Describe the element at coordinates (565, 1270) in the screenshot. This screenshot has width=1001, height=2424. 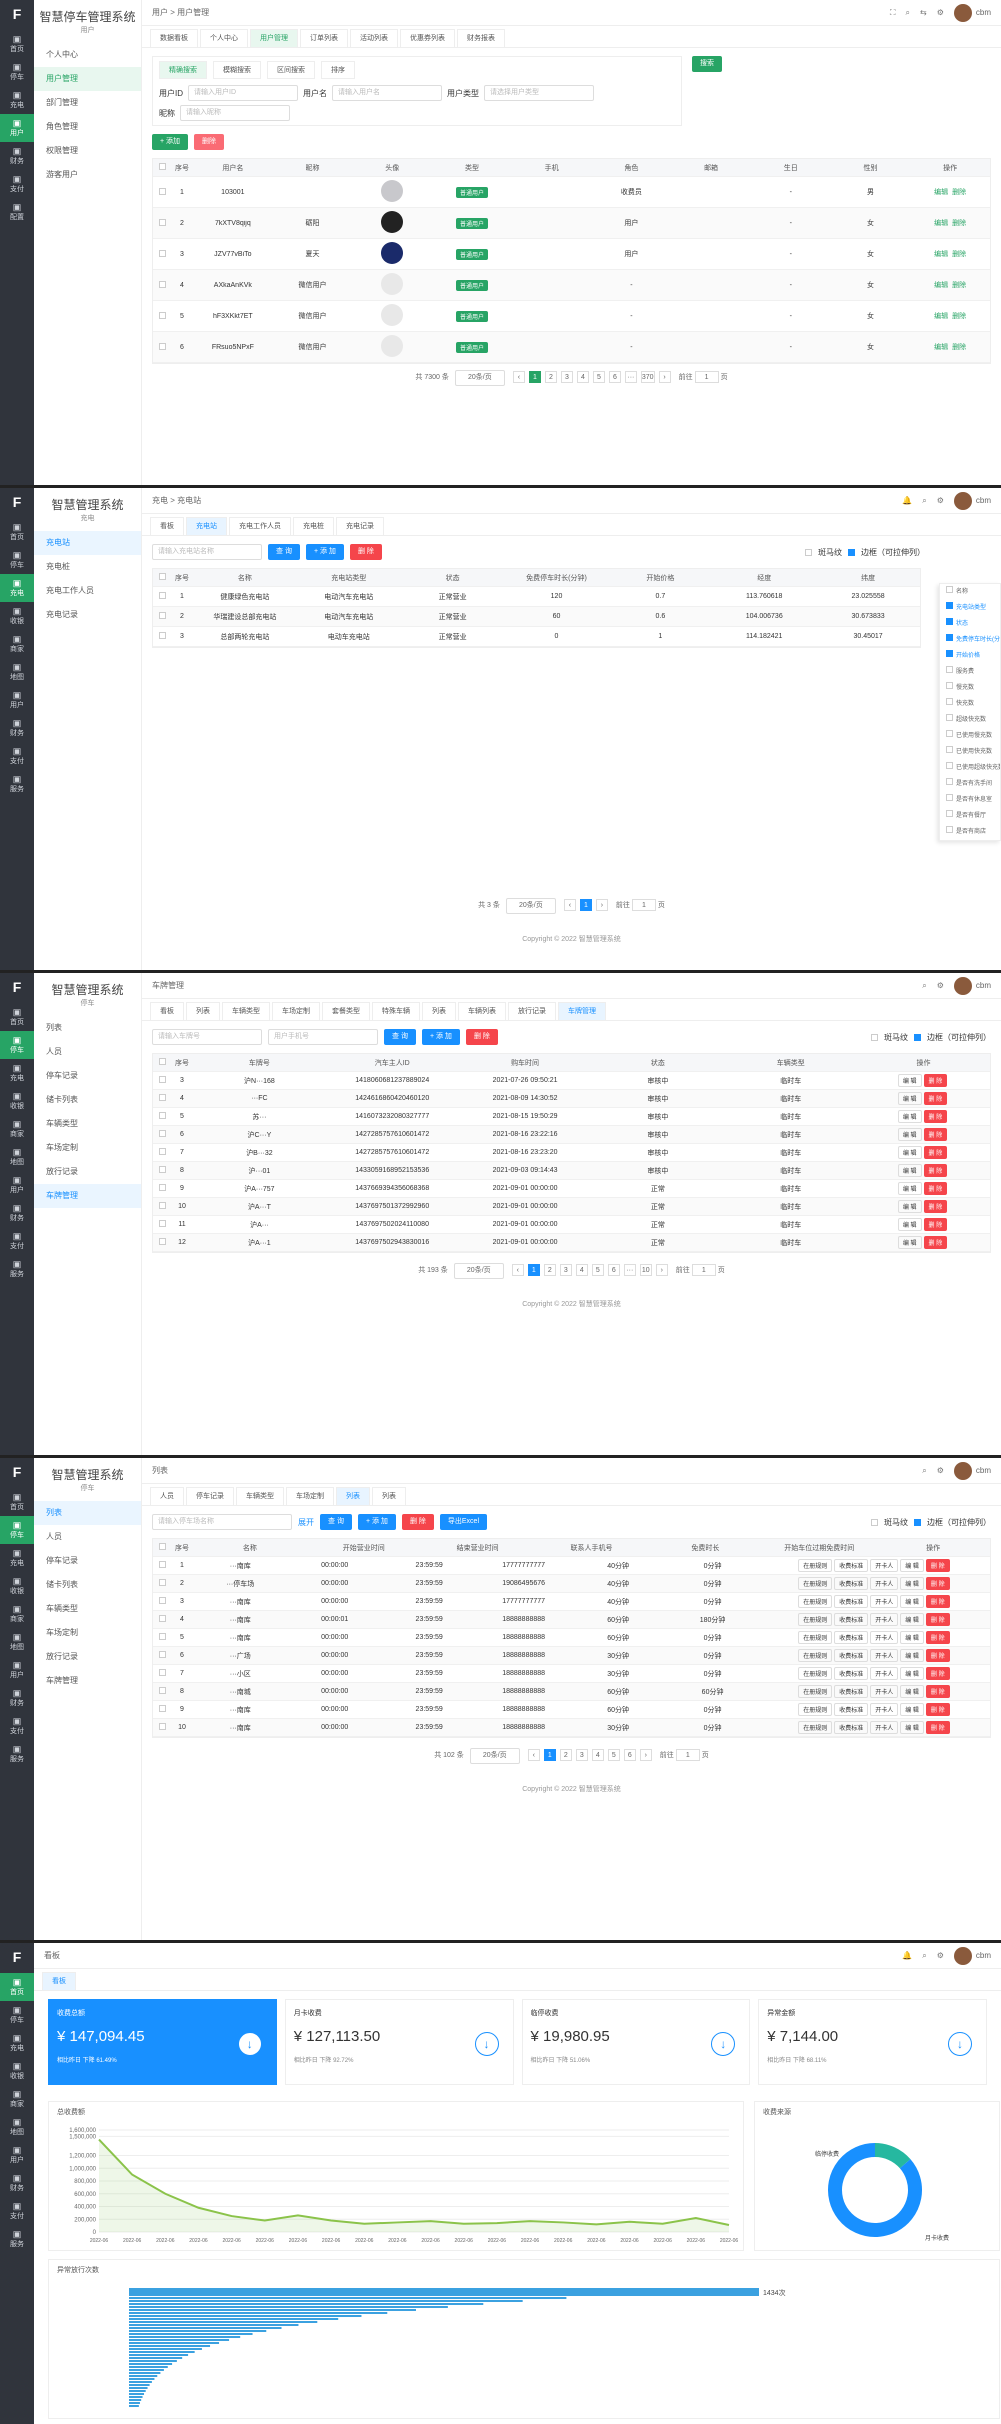
I see `page-2: 3` at that location.